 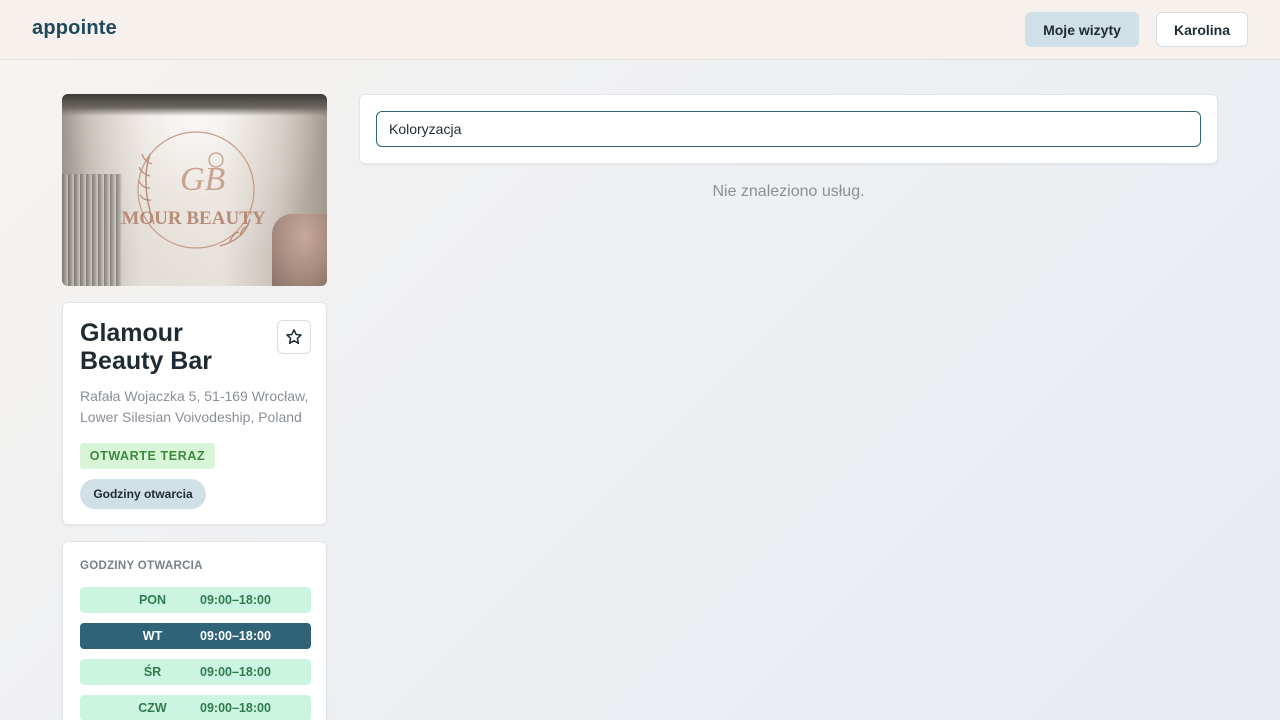 I want to click on salon-cover-image: GB GLAMOUR BEAUTY BAR, so click(x=194, y=190).